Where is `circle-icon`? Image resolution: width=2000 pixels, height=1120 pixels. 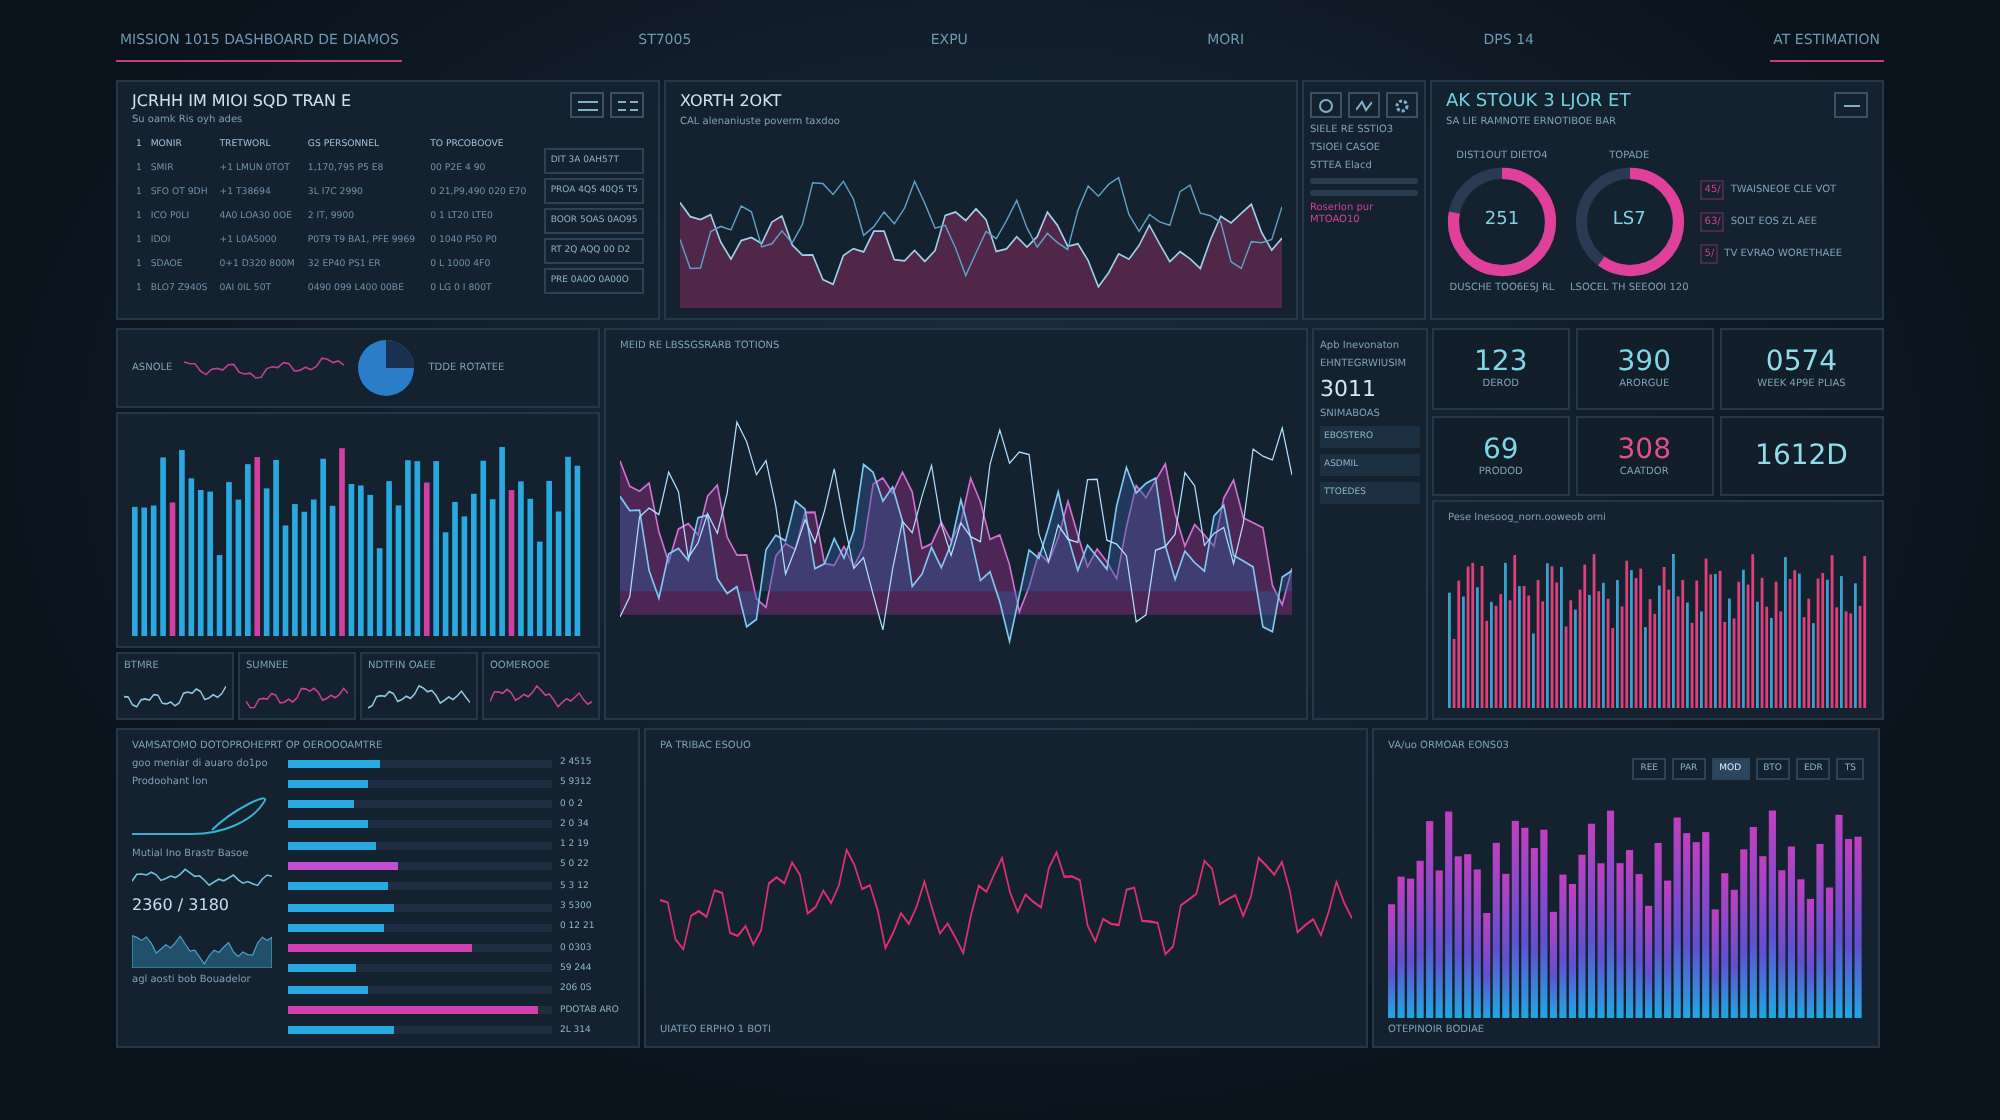 circle-icon is located at coordinates (1326, 105).